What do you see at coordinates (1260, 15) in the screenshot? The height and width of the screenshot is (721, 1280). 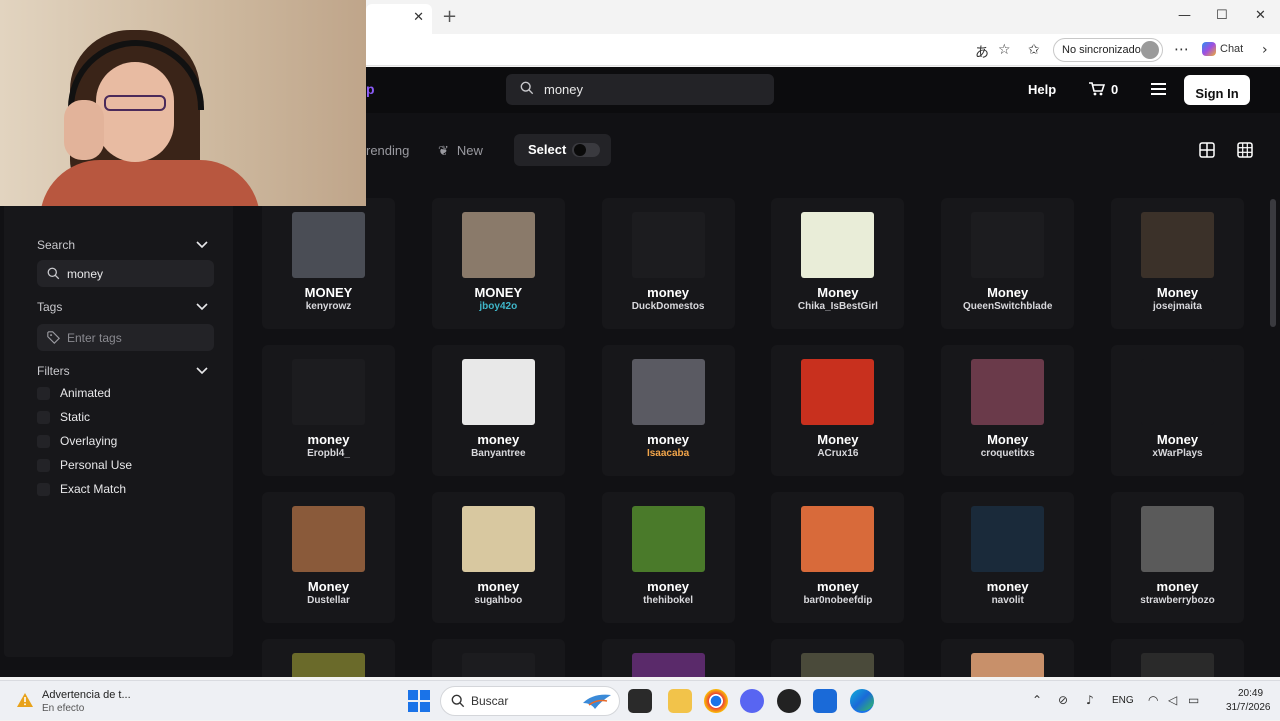 I see `close-window-button: ✕` at bounding box center [1260, 15].